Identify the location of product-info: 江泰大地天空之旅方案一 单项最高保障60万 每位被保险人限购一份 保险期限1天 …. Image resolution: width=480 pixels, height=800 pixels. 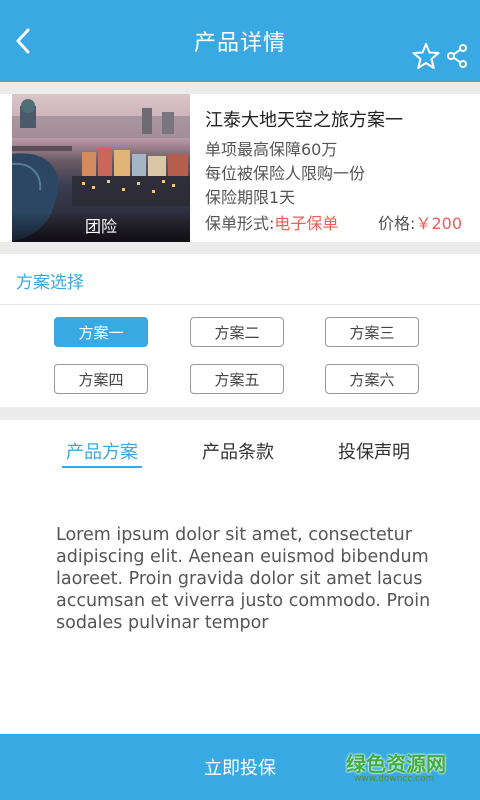
(337, 168).